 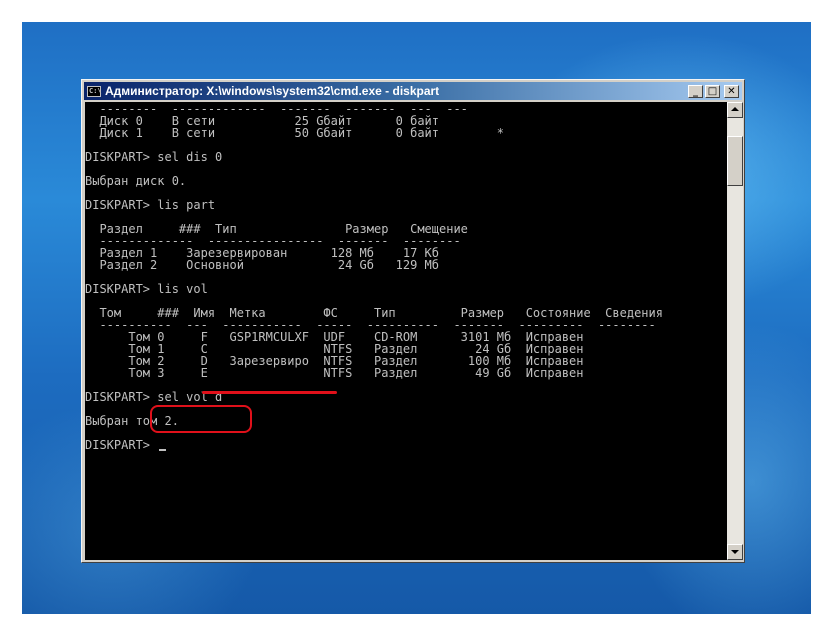 What do you see at coordinates (334, 373) in the screenshot?
I see `console-line: Том 3 E NTFS Раздел 49 Gб Исправен` at bounding box center [334, 373].